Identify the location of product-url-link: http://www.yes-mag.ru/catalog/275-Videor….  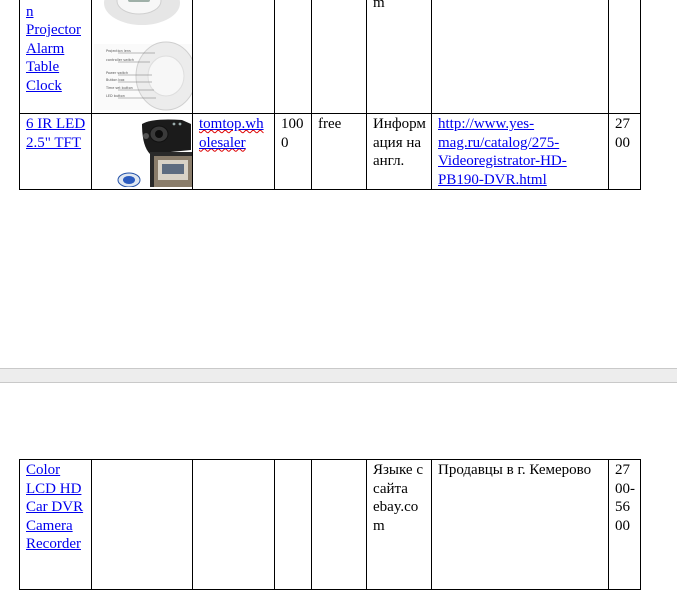
(502, 152).